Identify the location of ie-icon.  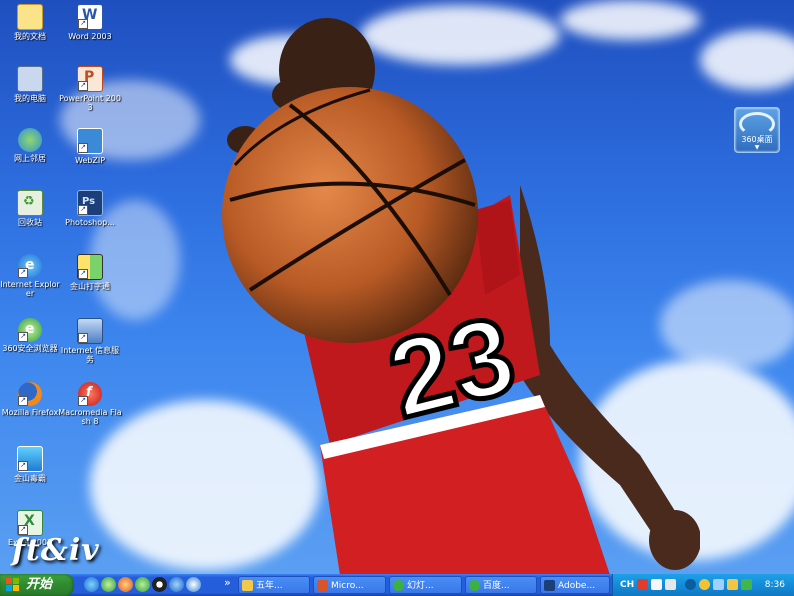
(91, 584).